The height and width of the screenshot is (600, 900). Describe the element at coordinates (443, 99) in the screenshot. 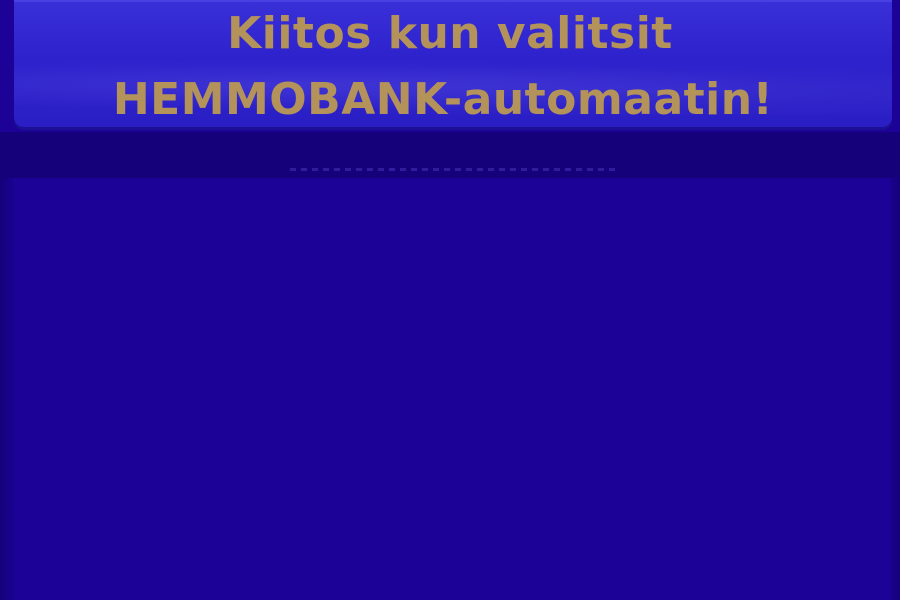

I see `welcome-title-line2: HEMMOBANK-automaatin!` at that location.